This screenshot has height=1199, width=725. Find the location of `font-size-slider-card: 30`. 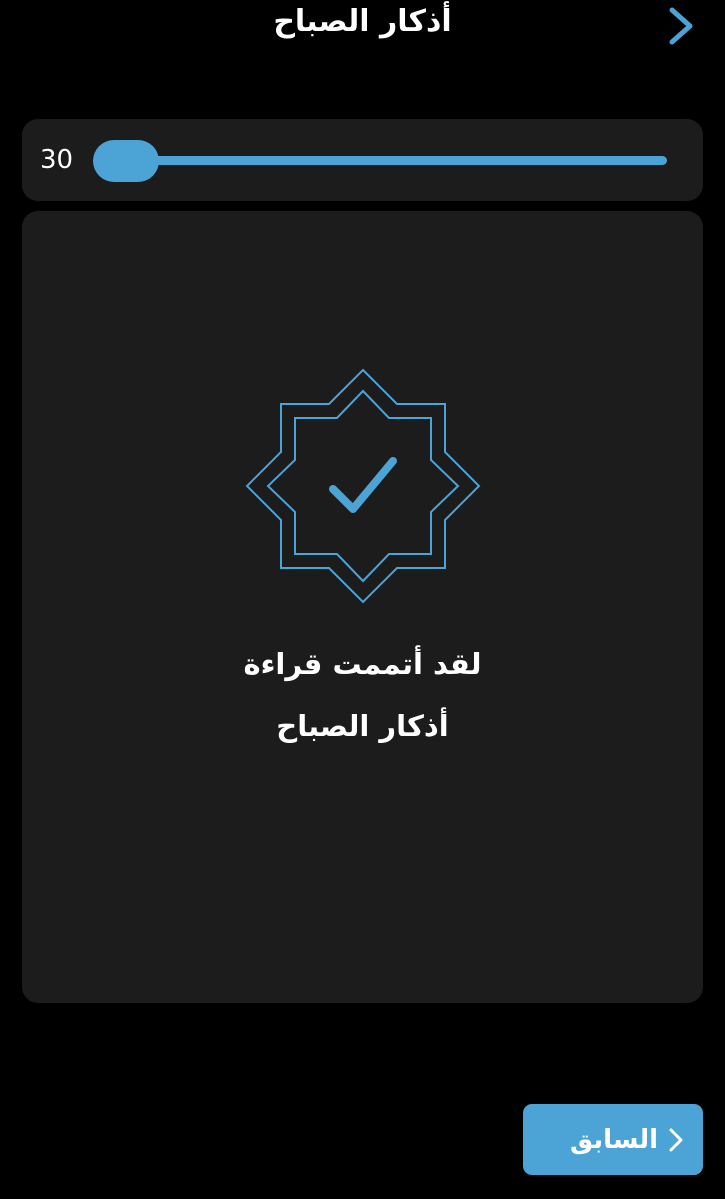

font-size-slider-card: 30 is located at coordinates (362, 160).